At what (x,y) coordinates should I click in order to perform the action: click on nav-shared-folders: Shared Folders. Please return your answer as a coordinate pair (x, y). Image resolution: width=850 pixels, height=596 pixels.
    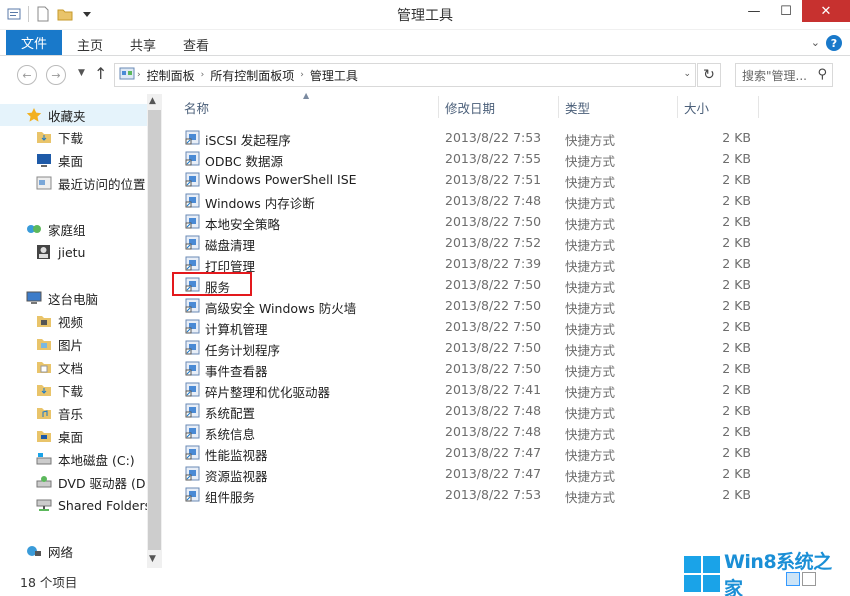
    Looking at the image, I should click on (75, 505).